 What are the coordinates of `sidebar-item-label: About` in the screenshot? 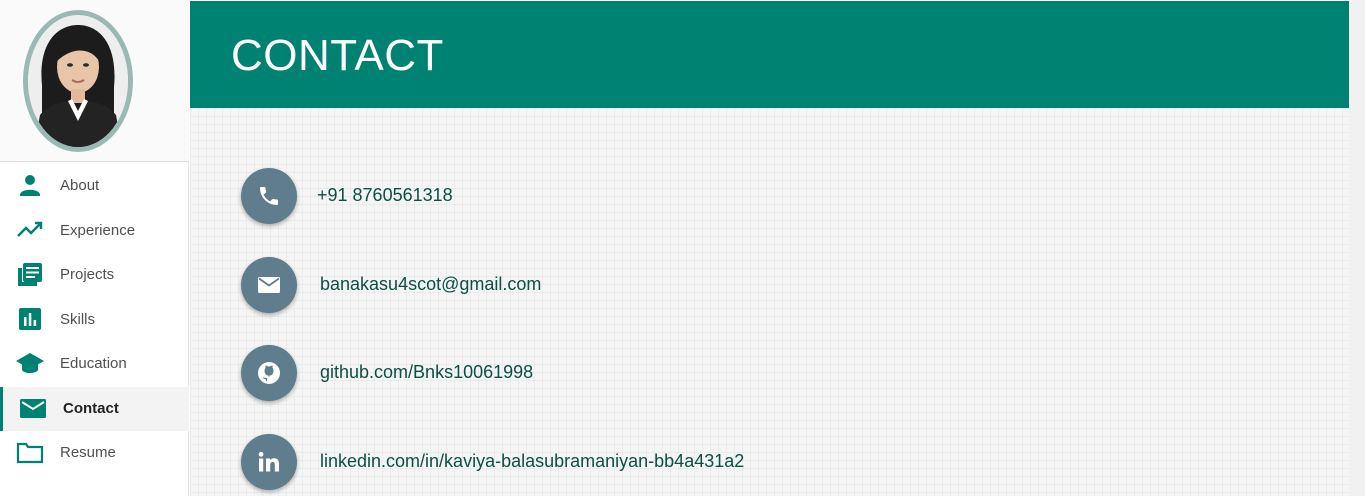 It's located at (80, 185).